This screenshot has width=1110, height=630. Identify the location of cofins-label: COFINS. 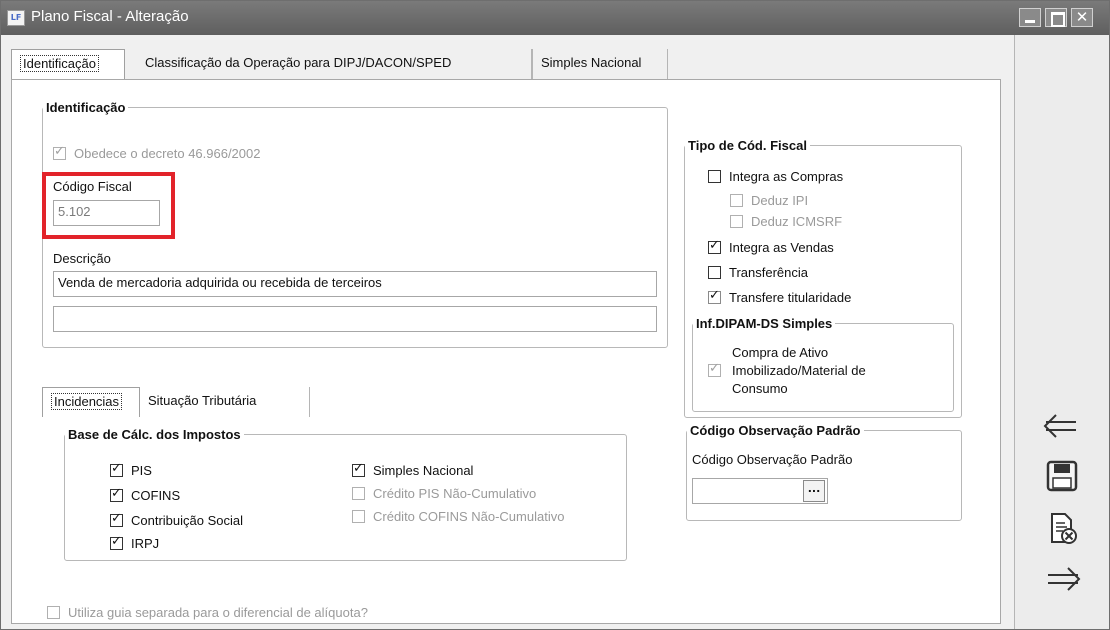
(156, 495).